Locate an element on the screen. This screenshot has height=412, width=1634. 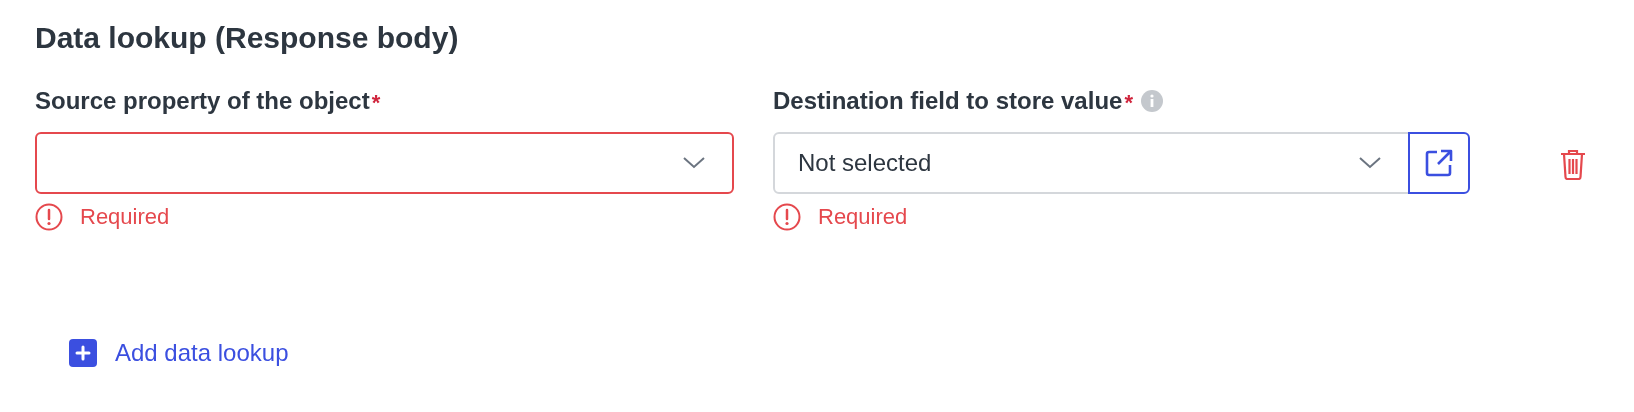
field-label: Destination field to store value is located at coordinates (948, 101).